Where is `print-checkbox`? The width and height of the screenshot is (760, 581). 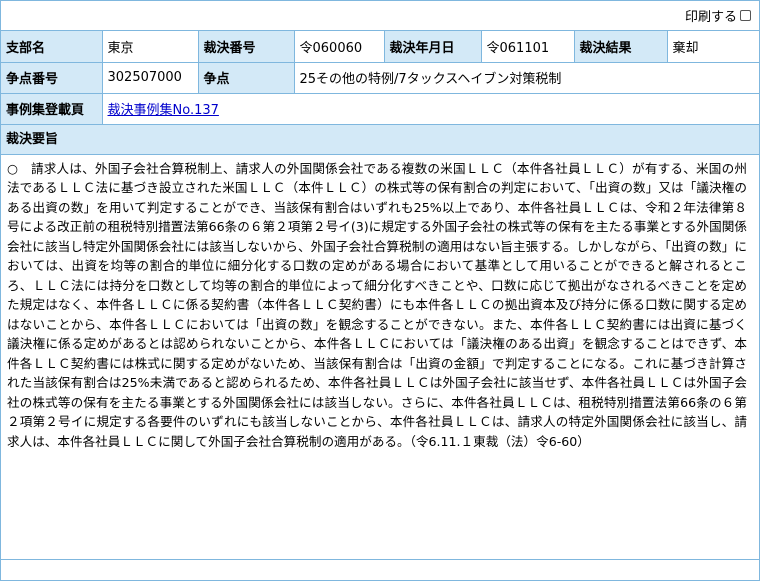
print-checkbox is located at coordinates (745, 15).